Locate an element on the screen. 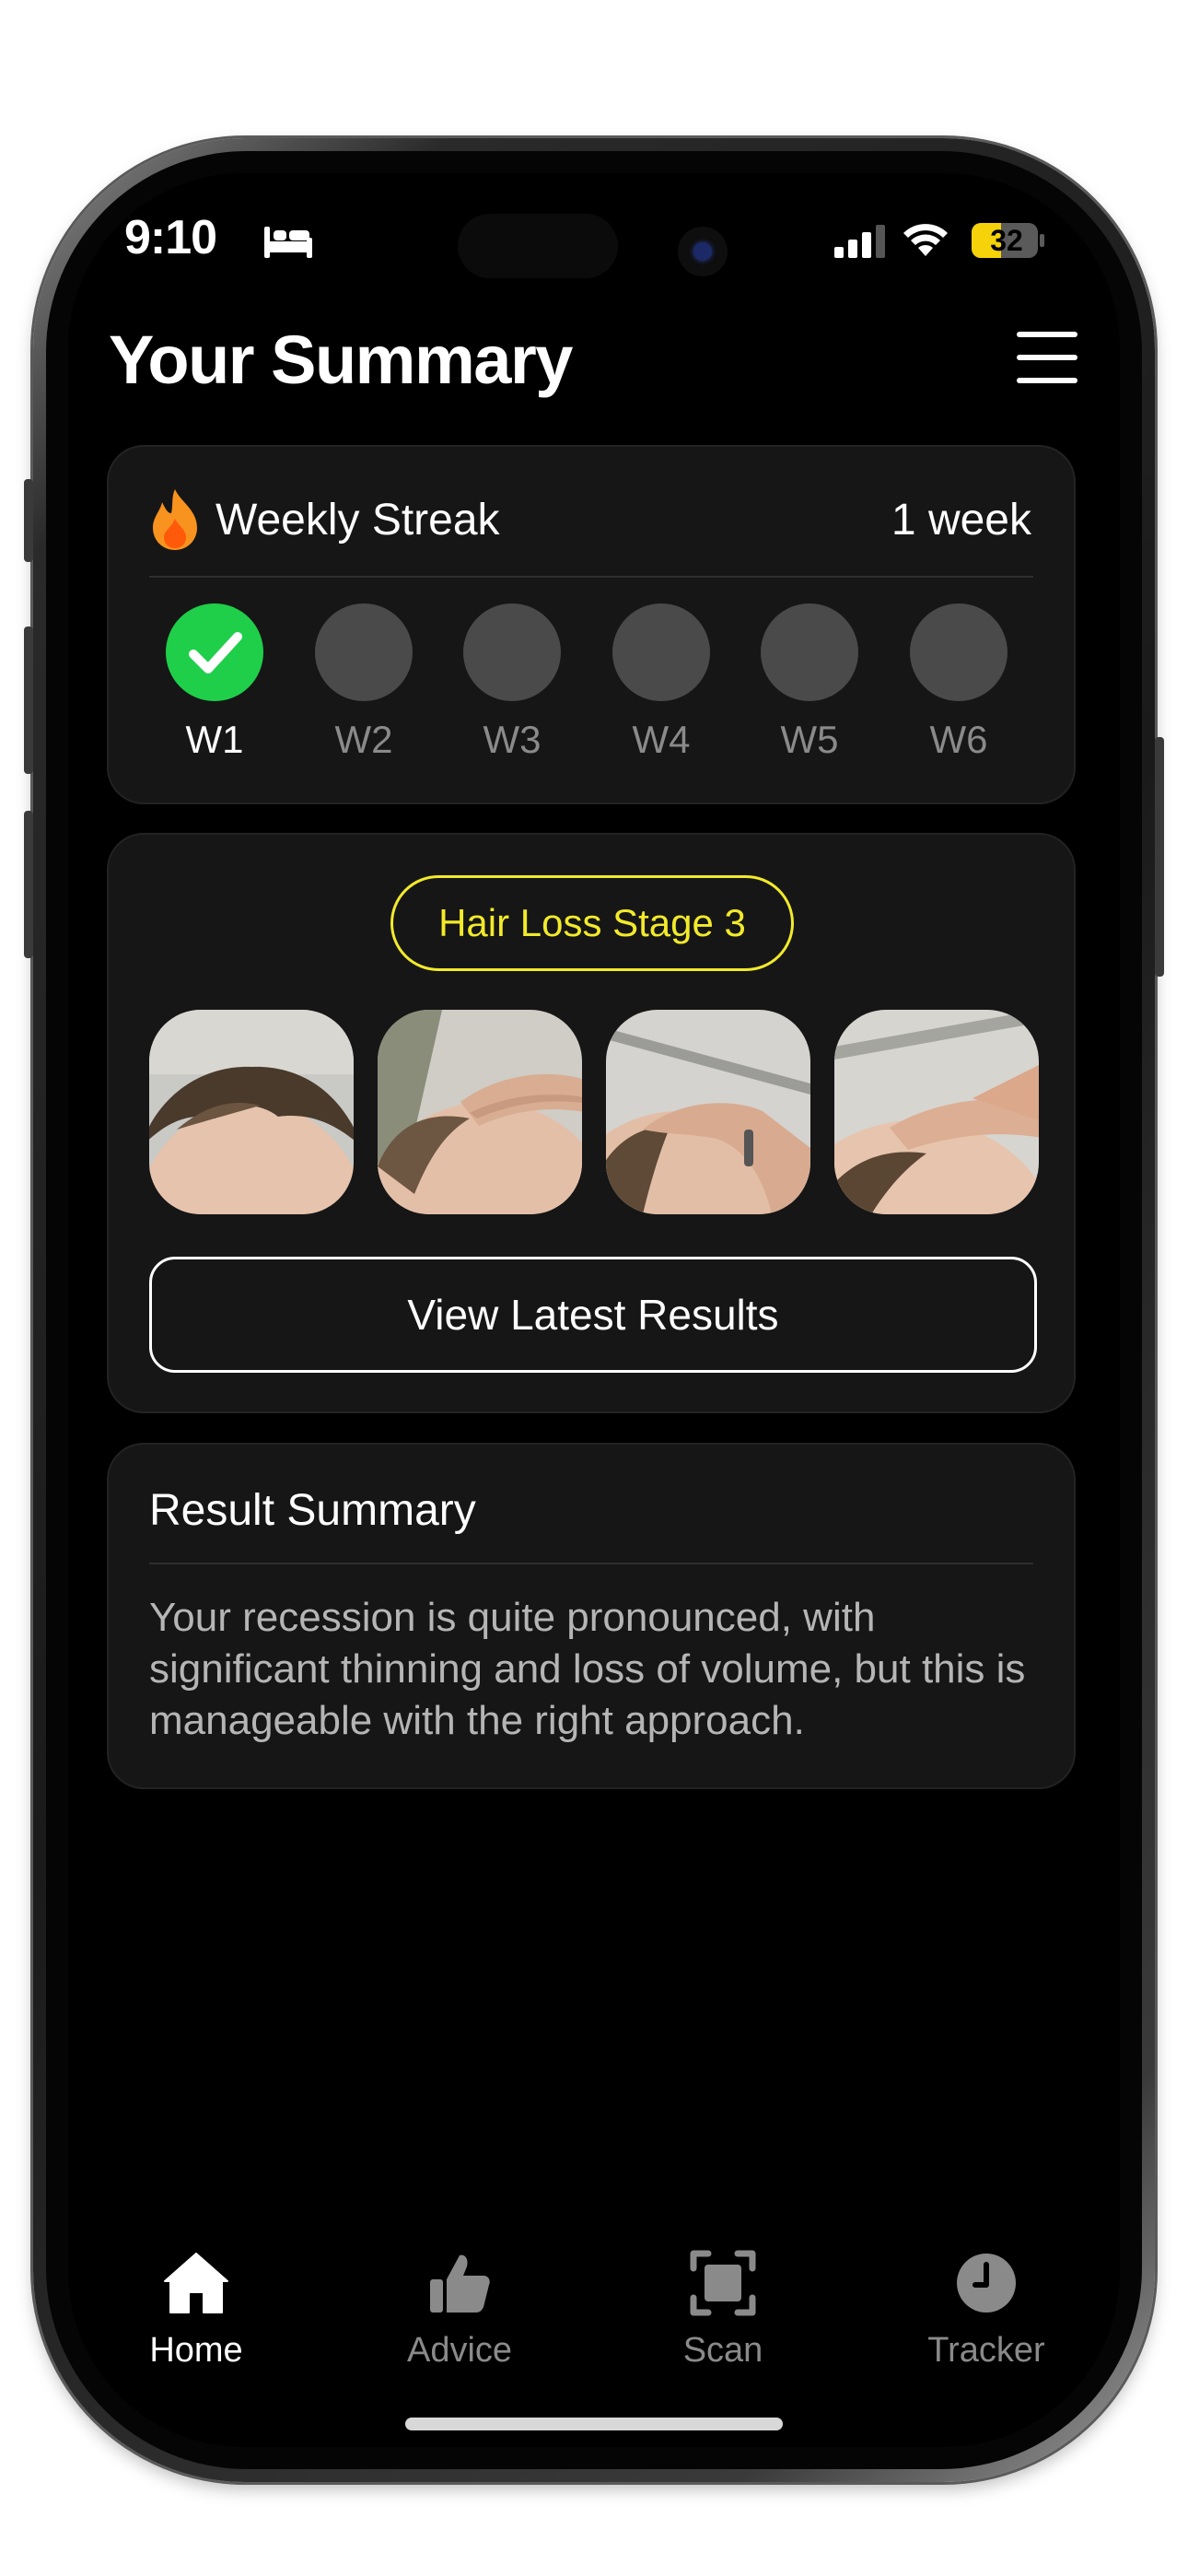 The image size is (1188, 2576). tab-home: Home is located at coordinates (196, 2309).